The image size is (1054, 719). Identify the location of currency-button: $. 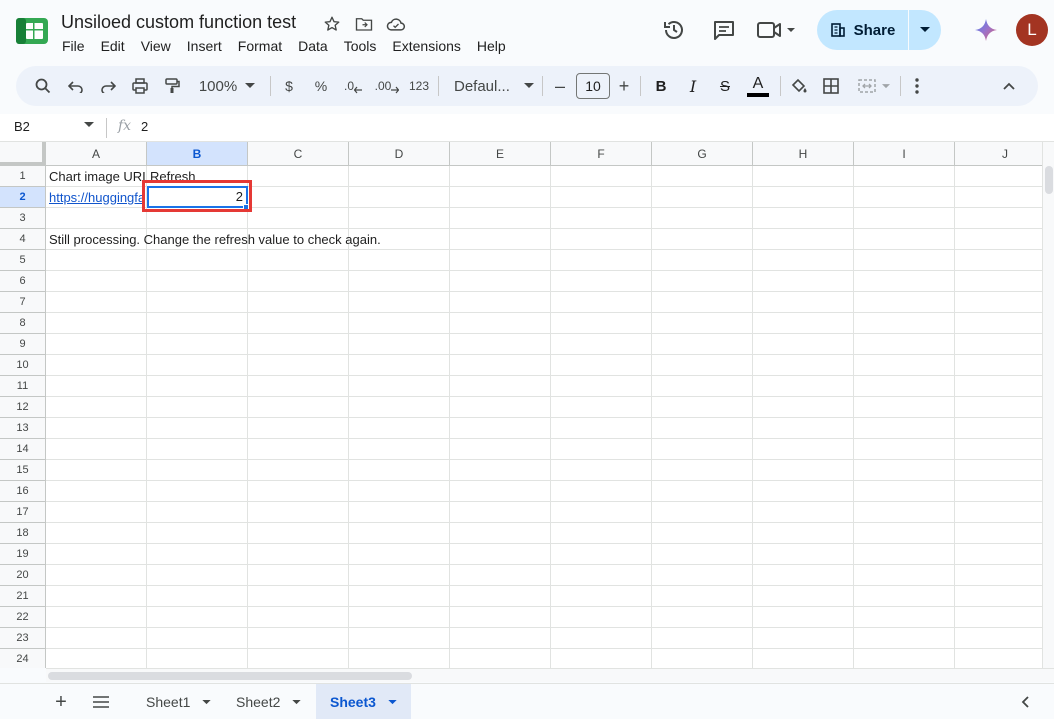
(289, 86).